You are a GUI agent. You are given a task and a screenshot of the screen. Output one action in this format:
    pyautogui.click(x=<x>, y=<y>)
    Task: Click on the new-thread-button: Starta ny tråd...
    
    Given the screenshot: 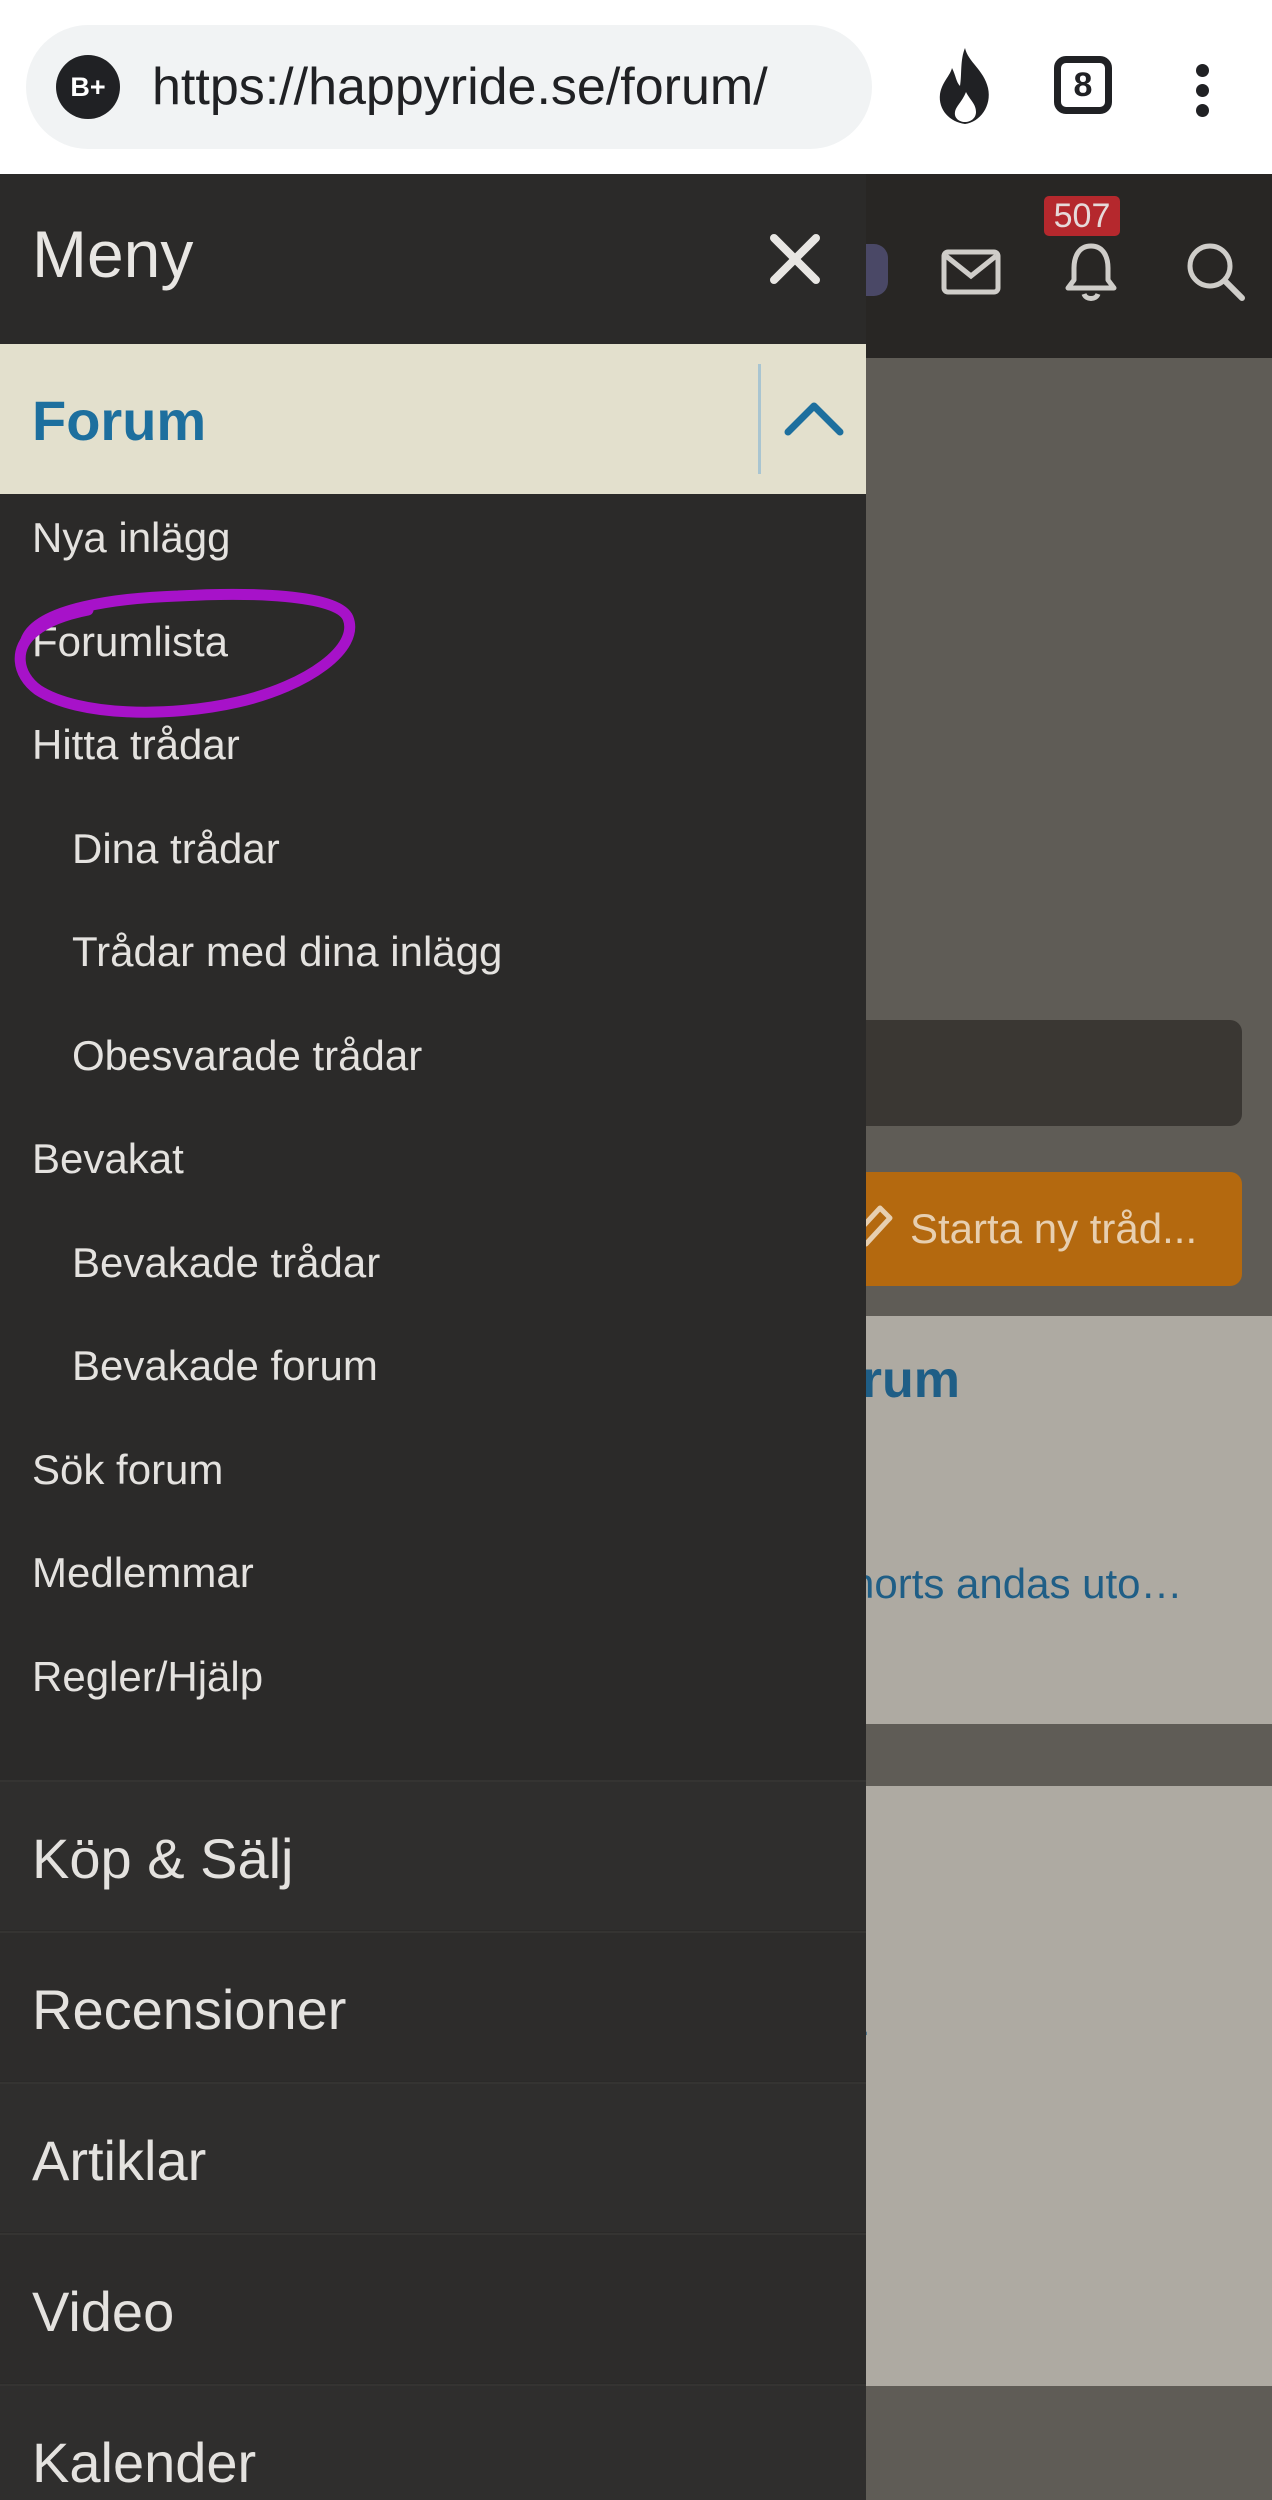 What is the action you would take?
    pyautogui.click(x=1031, y=1229)
    